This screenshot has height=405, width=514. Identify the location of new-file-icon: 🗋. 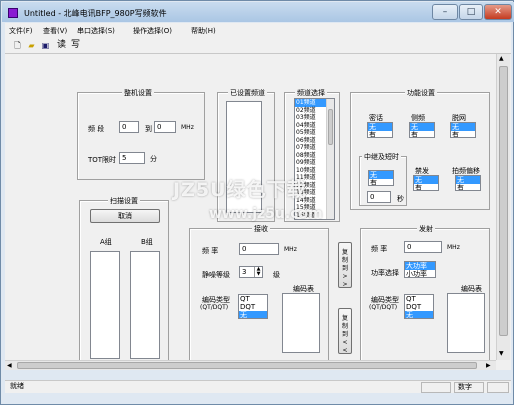
(17, 45).